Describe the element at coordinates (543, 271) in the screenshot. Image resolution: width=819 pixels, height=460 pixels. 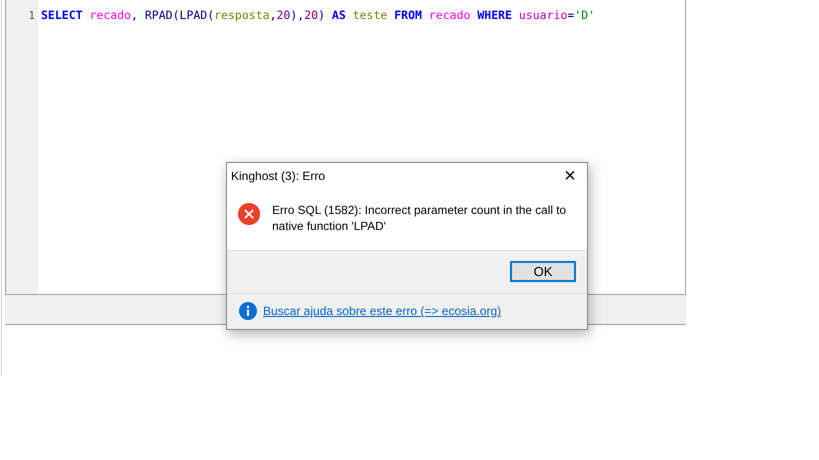
I see `ok-button: OK` at that location.